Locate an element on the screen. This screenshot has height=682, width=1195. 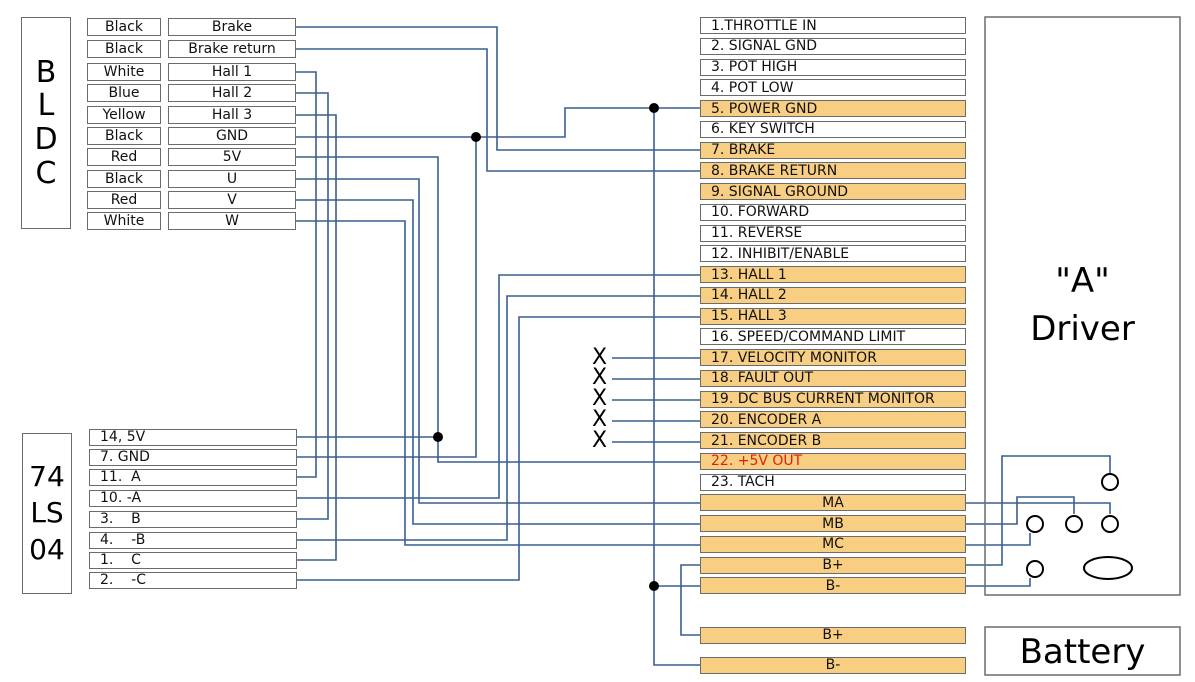
wire-brake-return is located at coordinates (498, 110).